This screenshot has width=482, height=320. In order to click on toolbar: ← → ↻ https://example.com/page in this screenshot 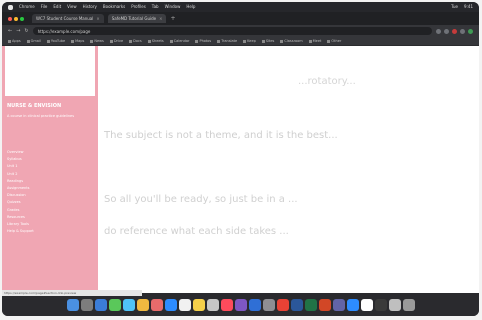, I will do `click(240, 31)`.